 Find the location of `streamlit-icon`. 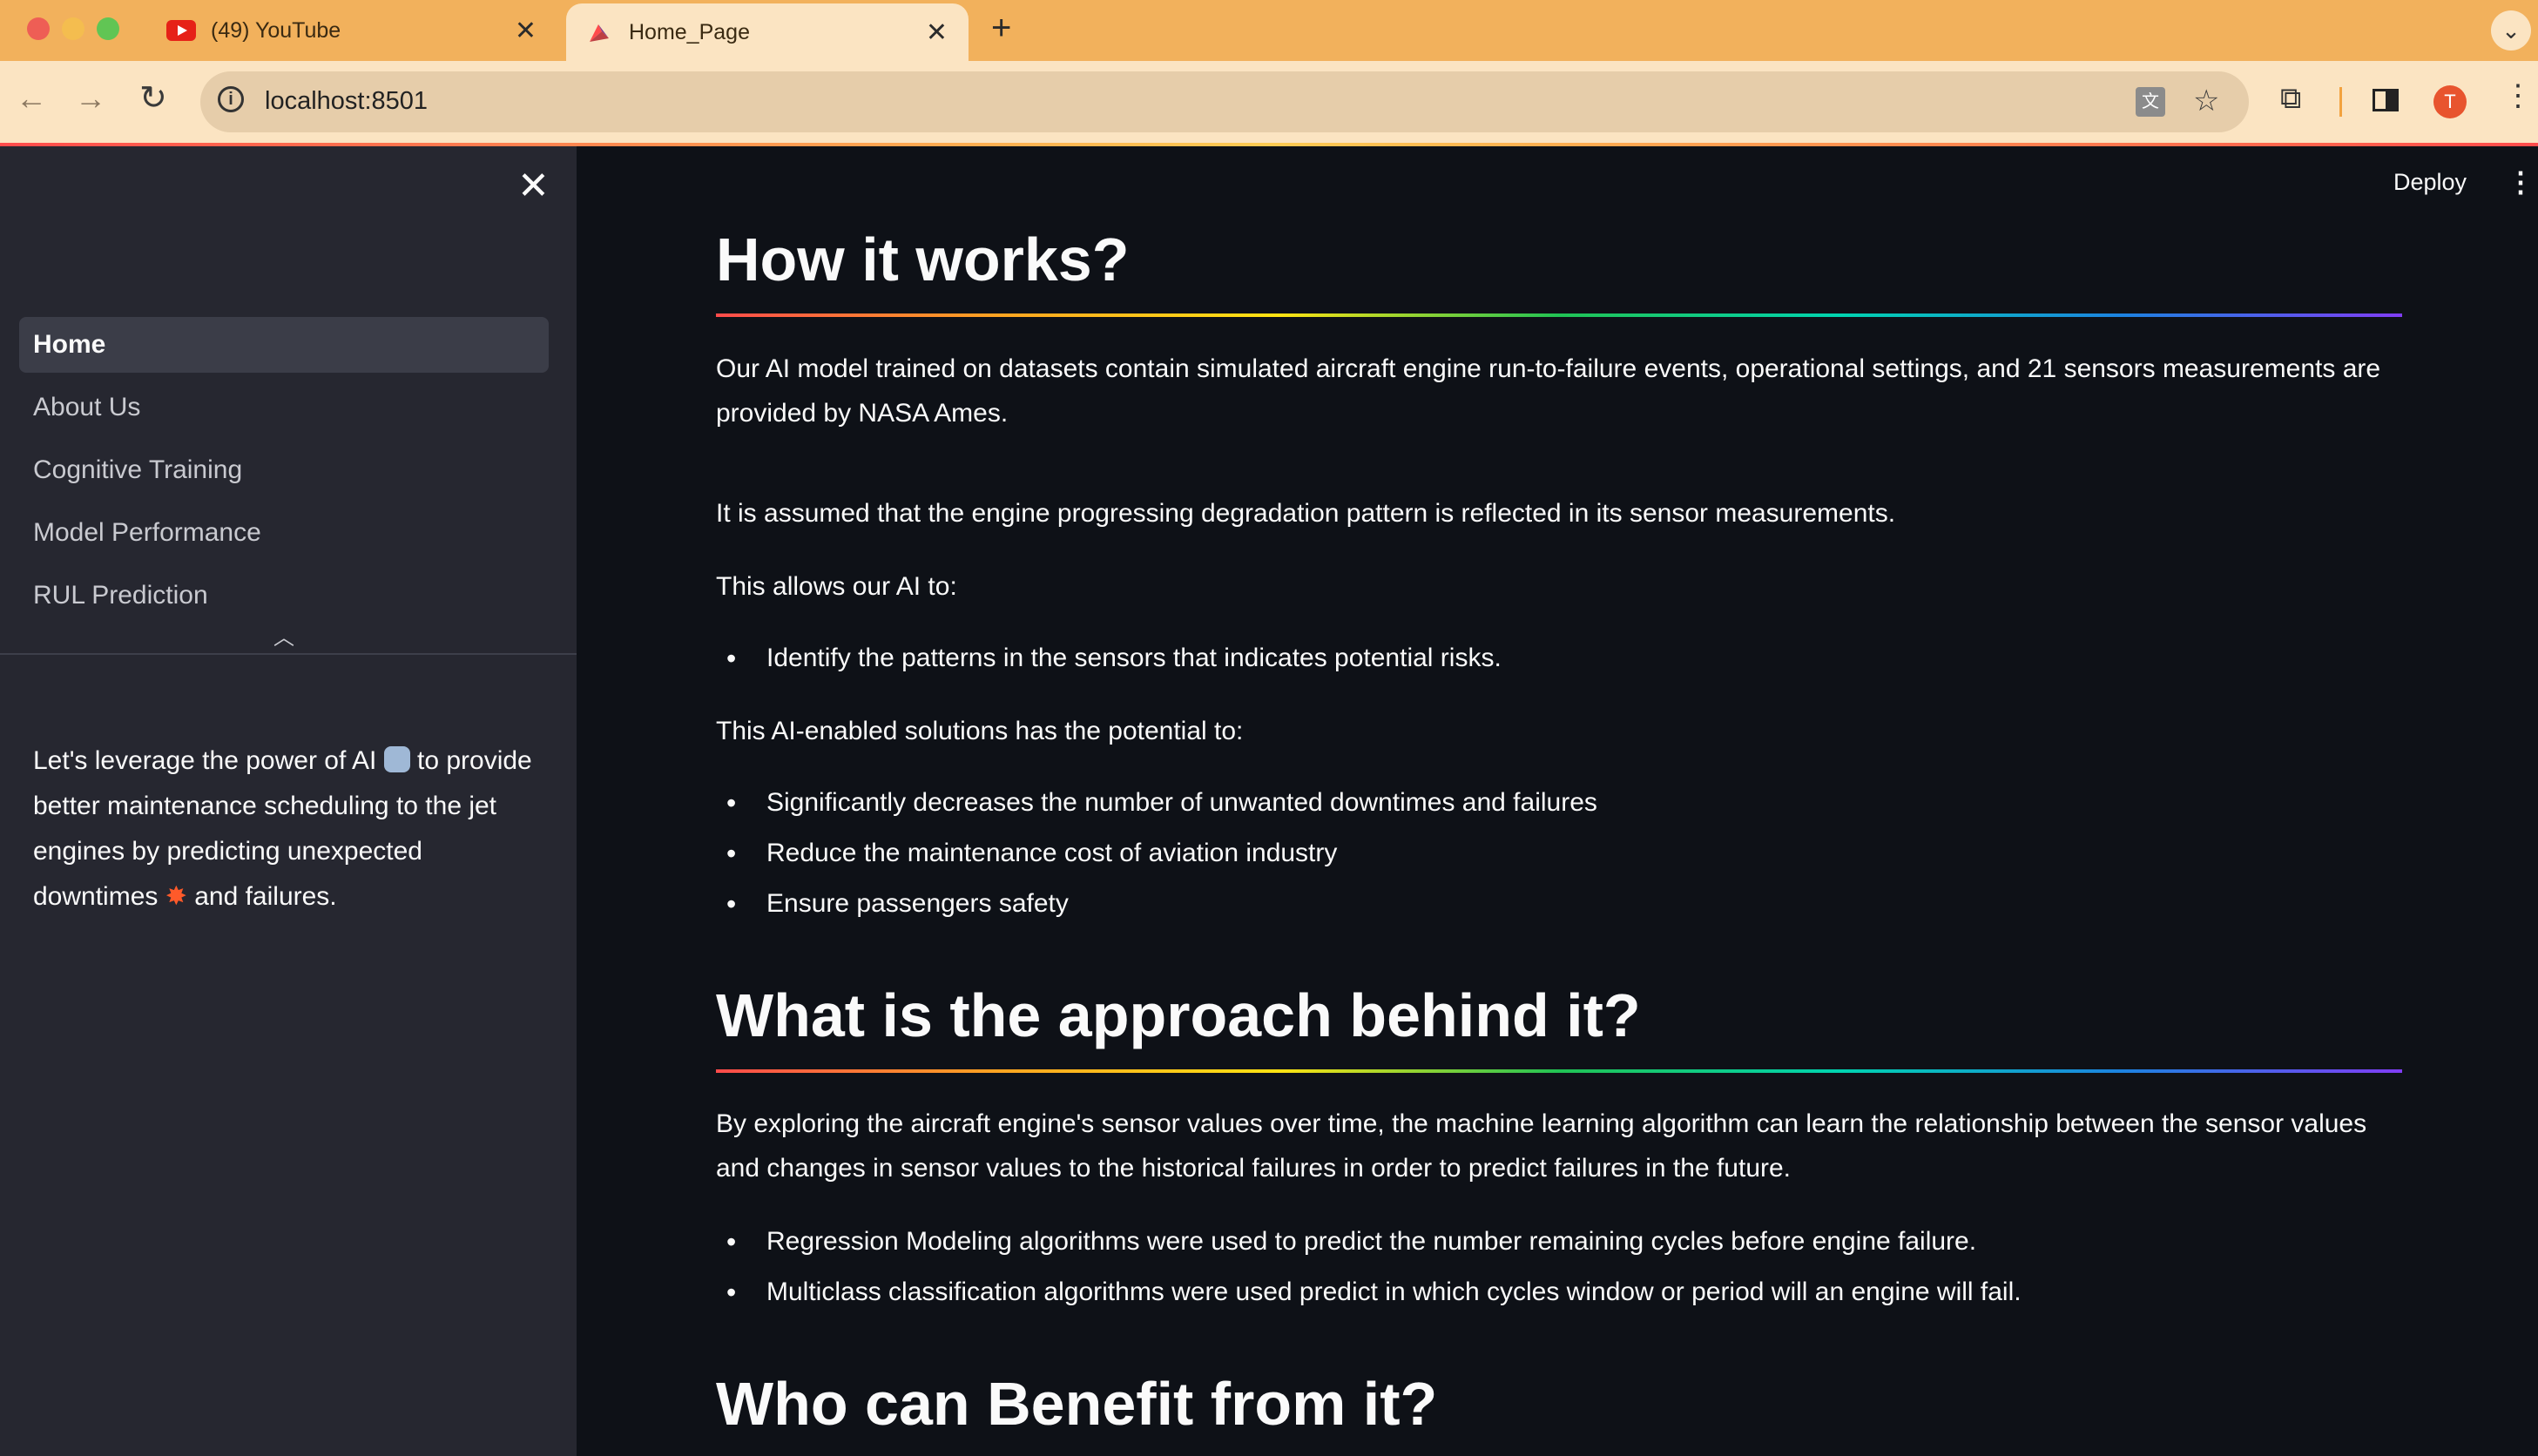

streamlit-icon is located at coordinates (599, 32).